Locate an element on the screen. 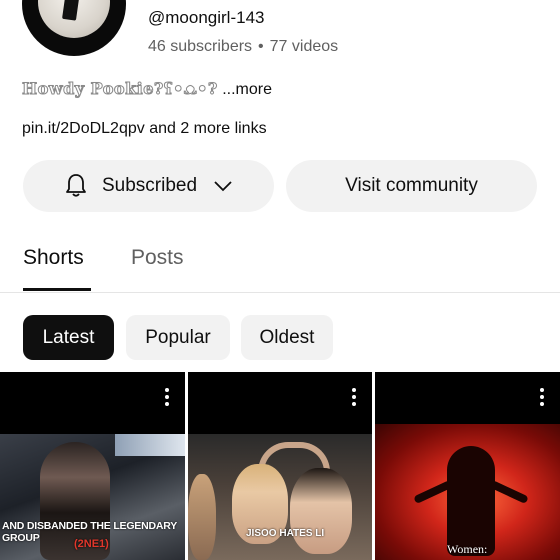  chevron-down-icon is located at coordinates (223, 186).